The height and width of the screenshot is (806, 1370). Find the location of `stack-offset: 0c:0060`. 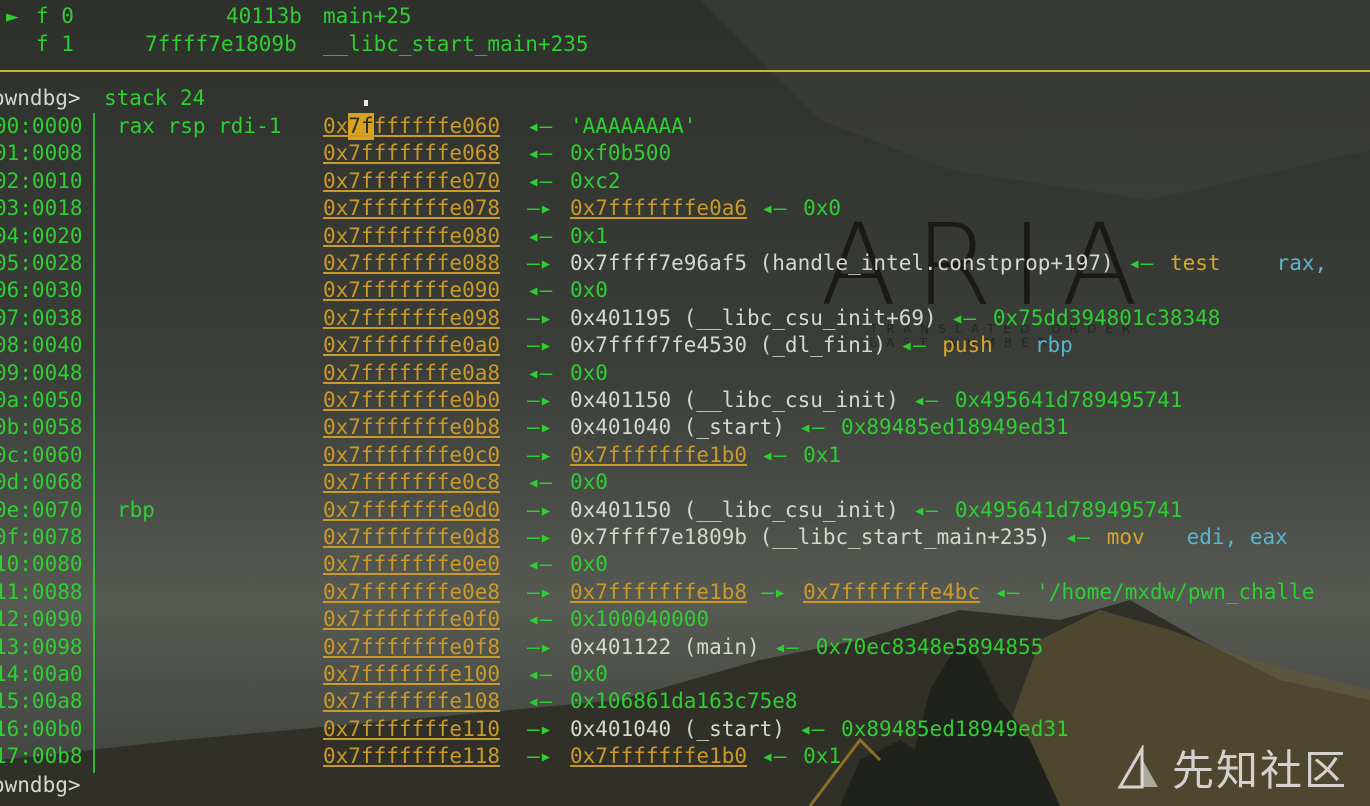

stack-offset: 0c:0060 is located at coordinates (41, 454).